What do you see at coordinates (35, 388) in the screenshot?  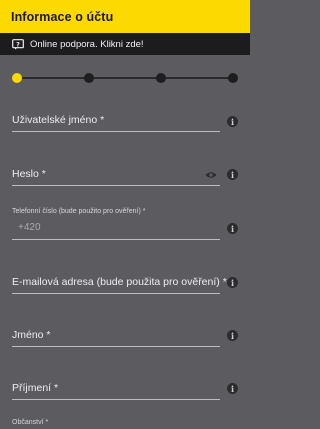 I see `last-name-label: Příjmení *` at bounding box center [35, 388].